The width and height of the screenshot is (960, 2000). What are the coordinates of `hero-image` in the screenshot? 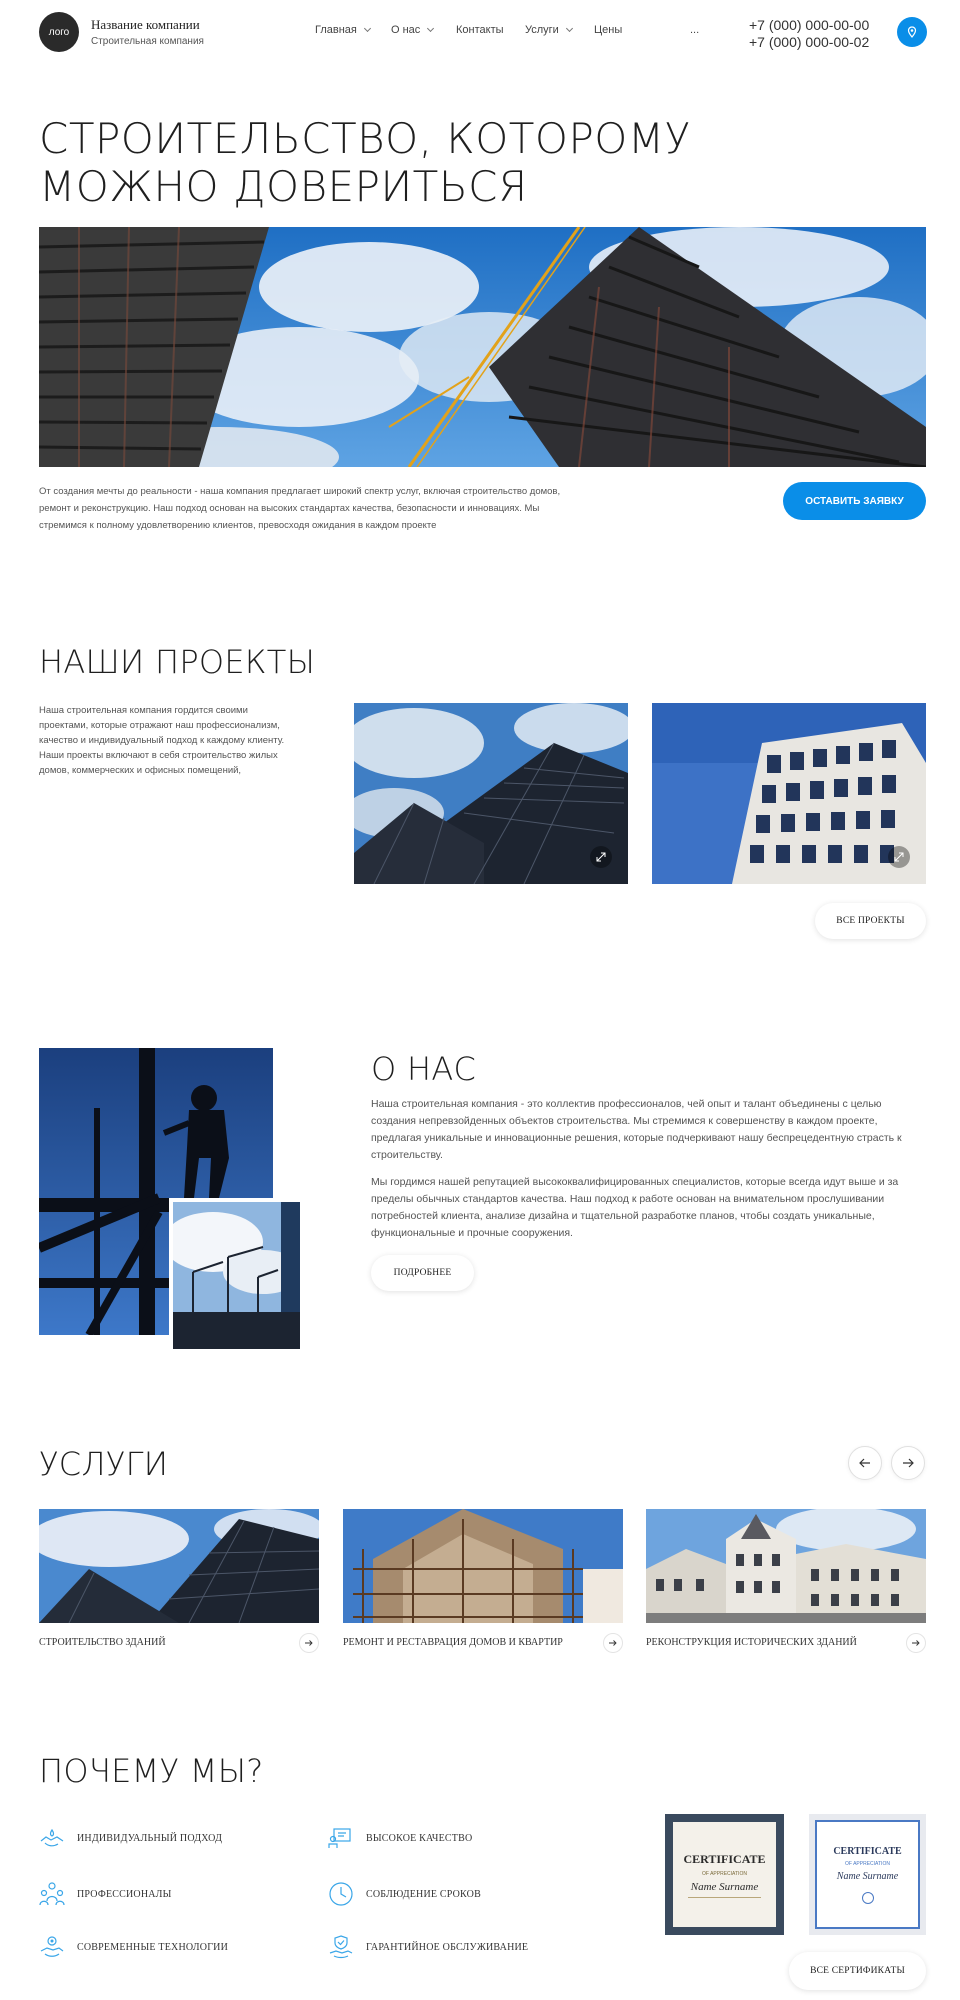 It's located at (482, 347).